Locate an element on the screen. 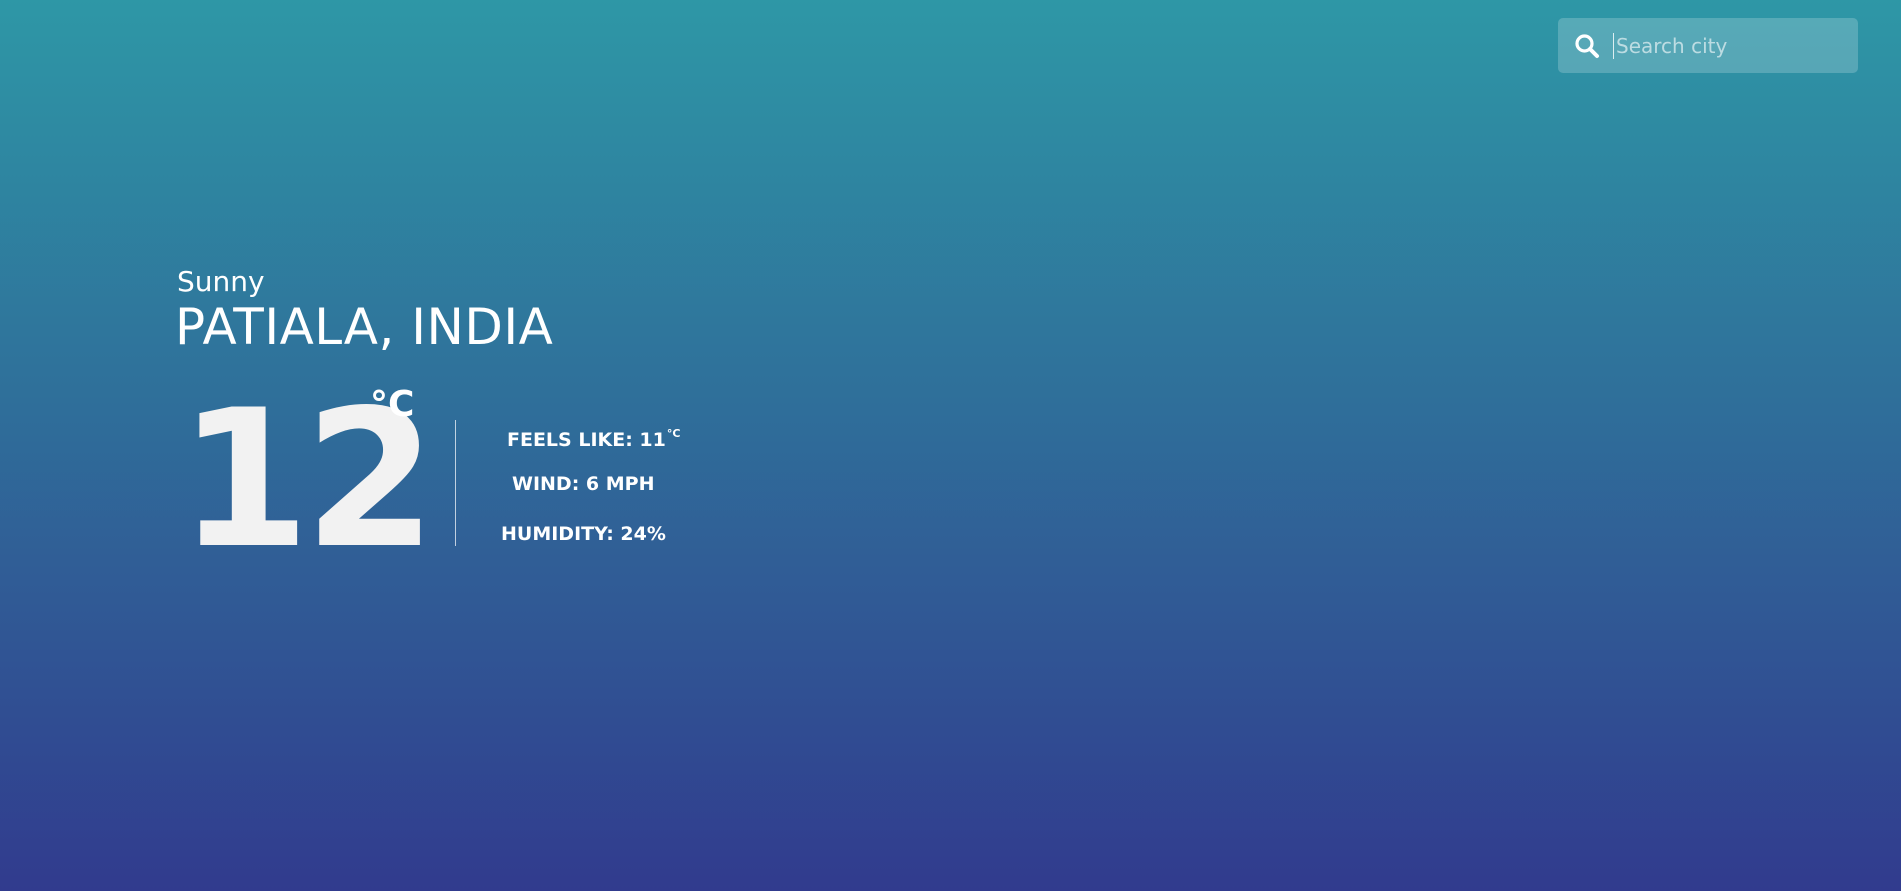 The height and width of the screenshot is (891, 1901). temperature-unit: °C is located at coordinates (392, 404).